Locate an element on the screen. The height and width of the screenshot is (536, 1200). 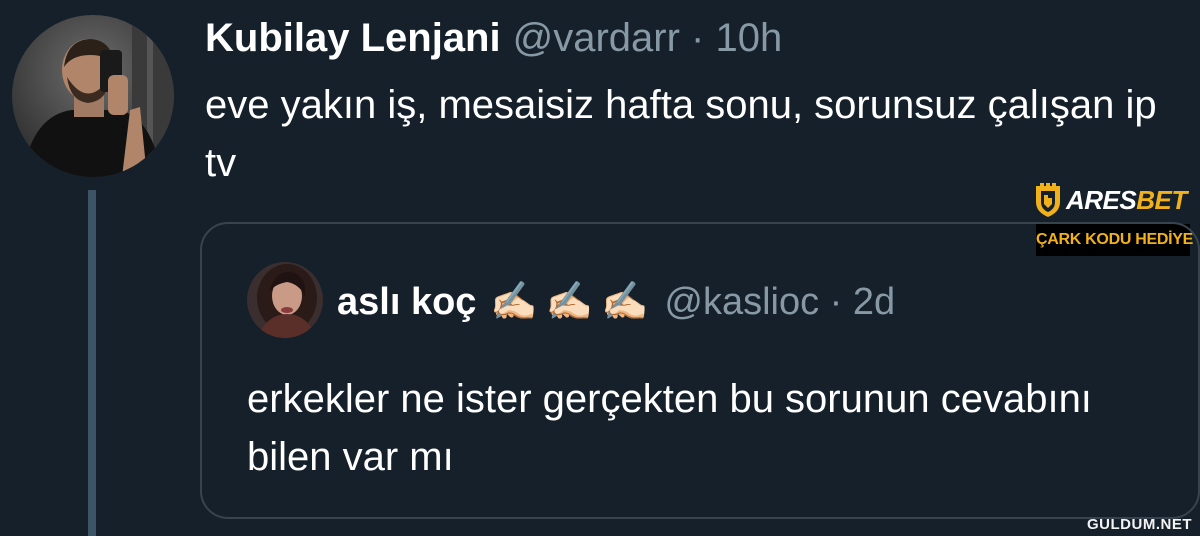
sponsor-brand-ares: ARES is located at coordinates (1101, 199).